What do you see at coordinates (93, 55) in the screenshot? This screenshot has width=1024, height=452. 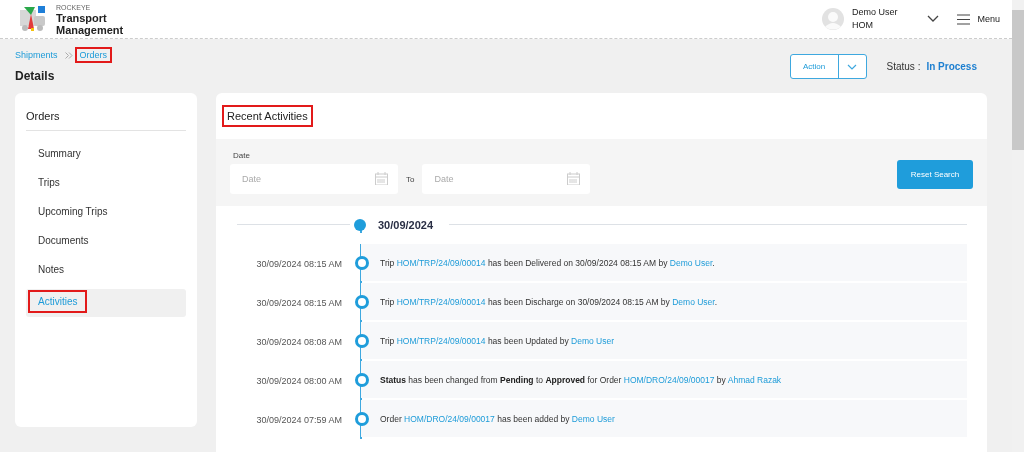 I see `breadcrumb-link: Orders` at bounding box center [93, 55].